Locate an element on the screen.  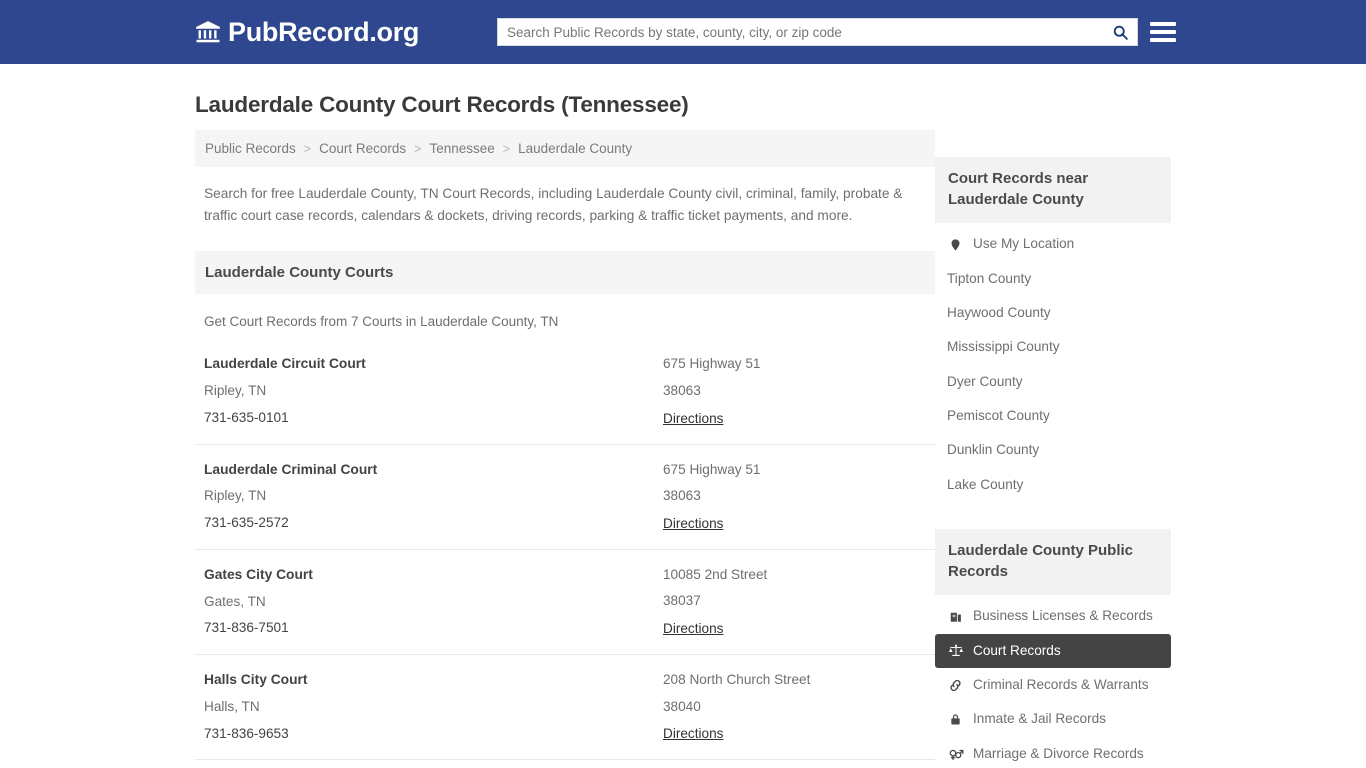
sidebar-item-label: Criminal Records & Warrants is located at coordinates (1061, 684).